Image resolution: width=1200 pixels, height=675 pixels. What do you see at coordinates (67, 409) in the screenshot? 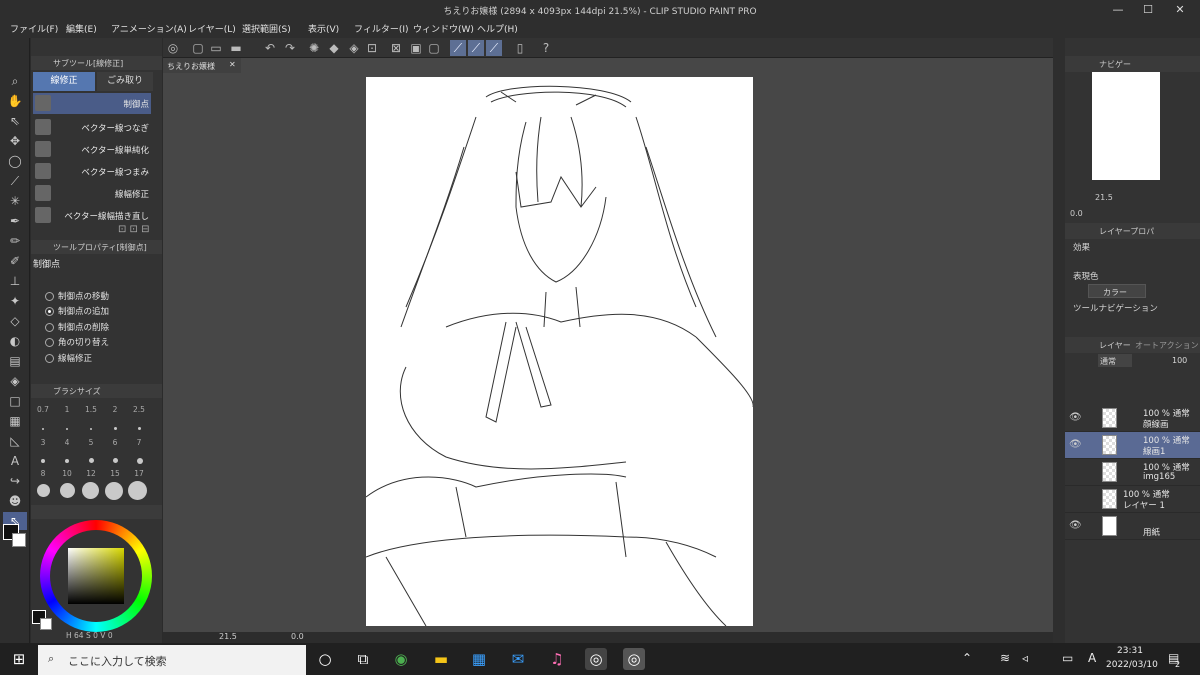
I see `brush-size-cell: 1` at bounding box center [67, 409].